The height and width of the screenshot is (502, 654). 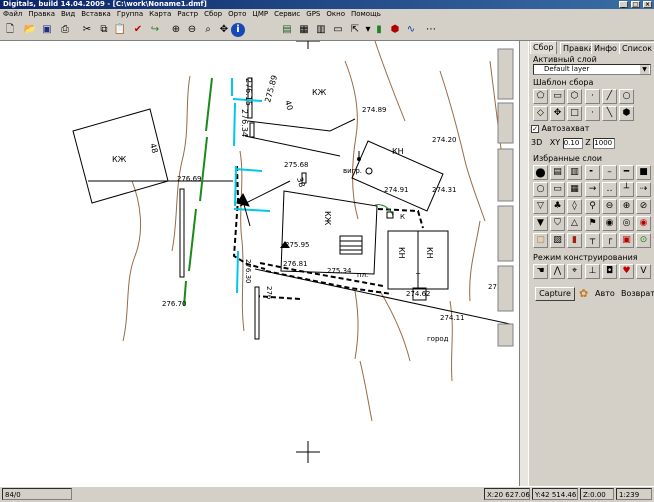 What do you see at coordinates (192, 30) in the screenshot?
I see `zoom-out-icon: ⊖` at bounding box center [192, 30].